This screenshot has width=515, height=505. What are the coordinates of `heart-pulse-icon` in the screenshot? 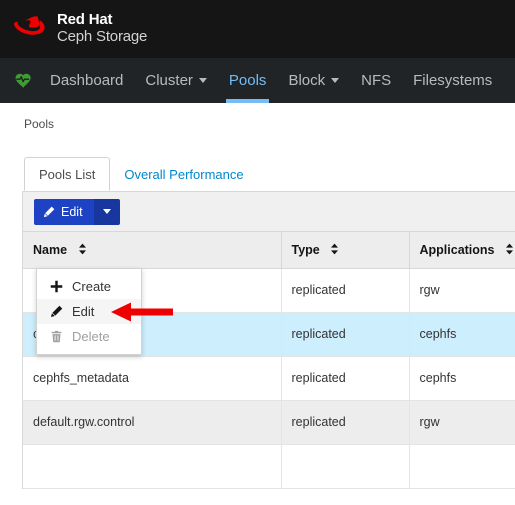 It's located at (23, 80).